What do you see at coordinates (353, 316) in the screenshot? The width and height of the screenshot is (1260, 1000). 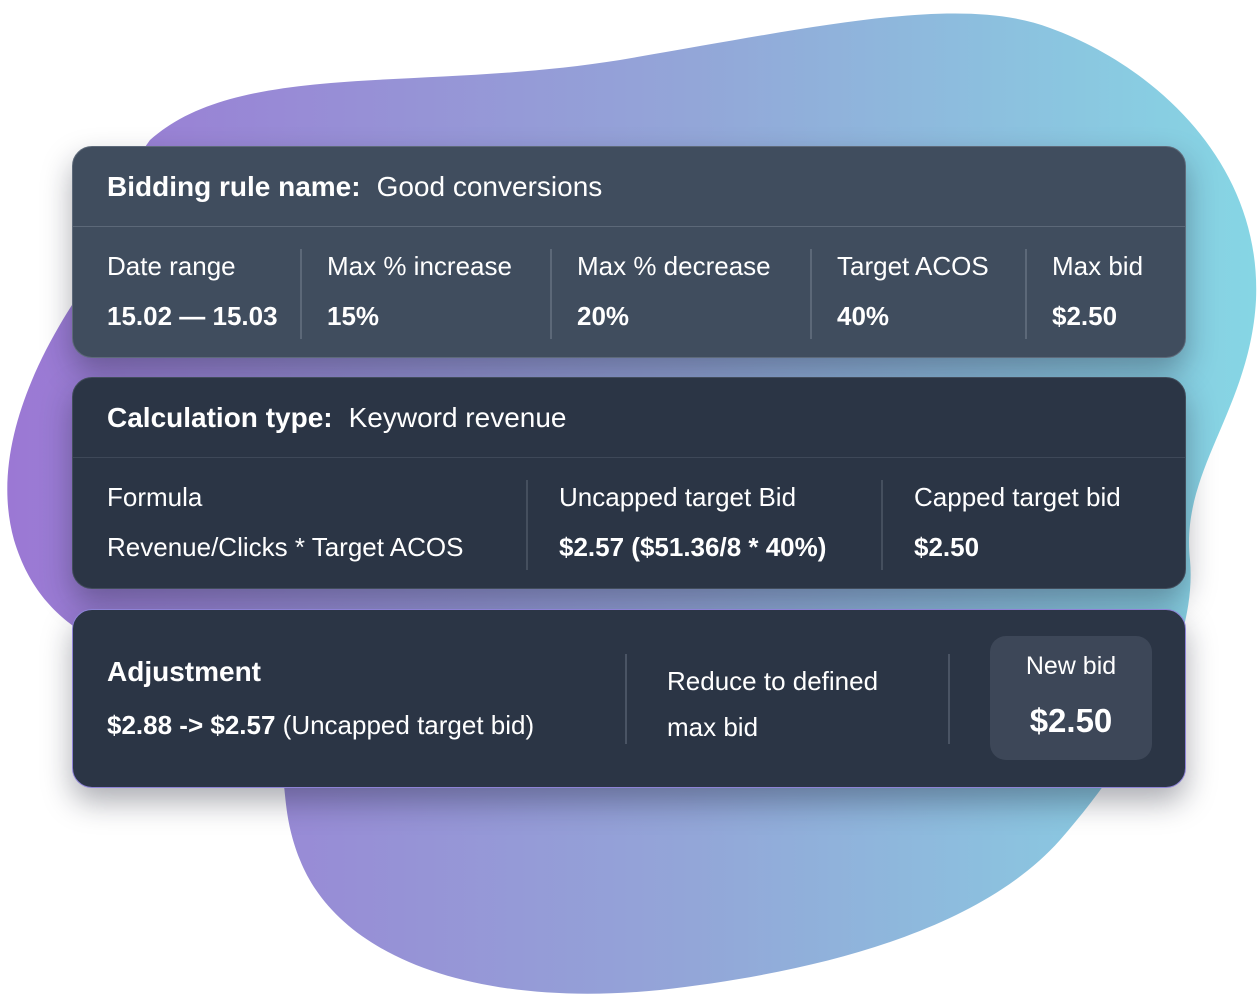 I see `max-increase-value: 15%` at bounding box center [353, 316].